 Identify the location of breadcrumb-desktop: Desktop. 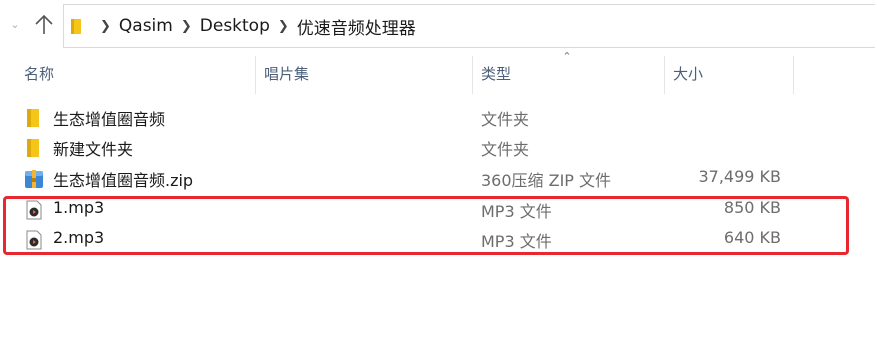
(235, 26).